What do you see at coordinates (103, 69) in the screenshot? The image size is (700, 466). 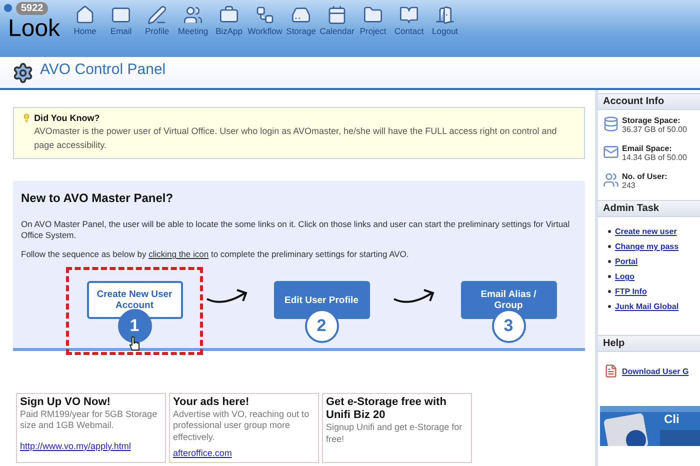 I see `page-title: AVO Control Panel` at bounding box center [103, 69].